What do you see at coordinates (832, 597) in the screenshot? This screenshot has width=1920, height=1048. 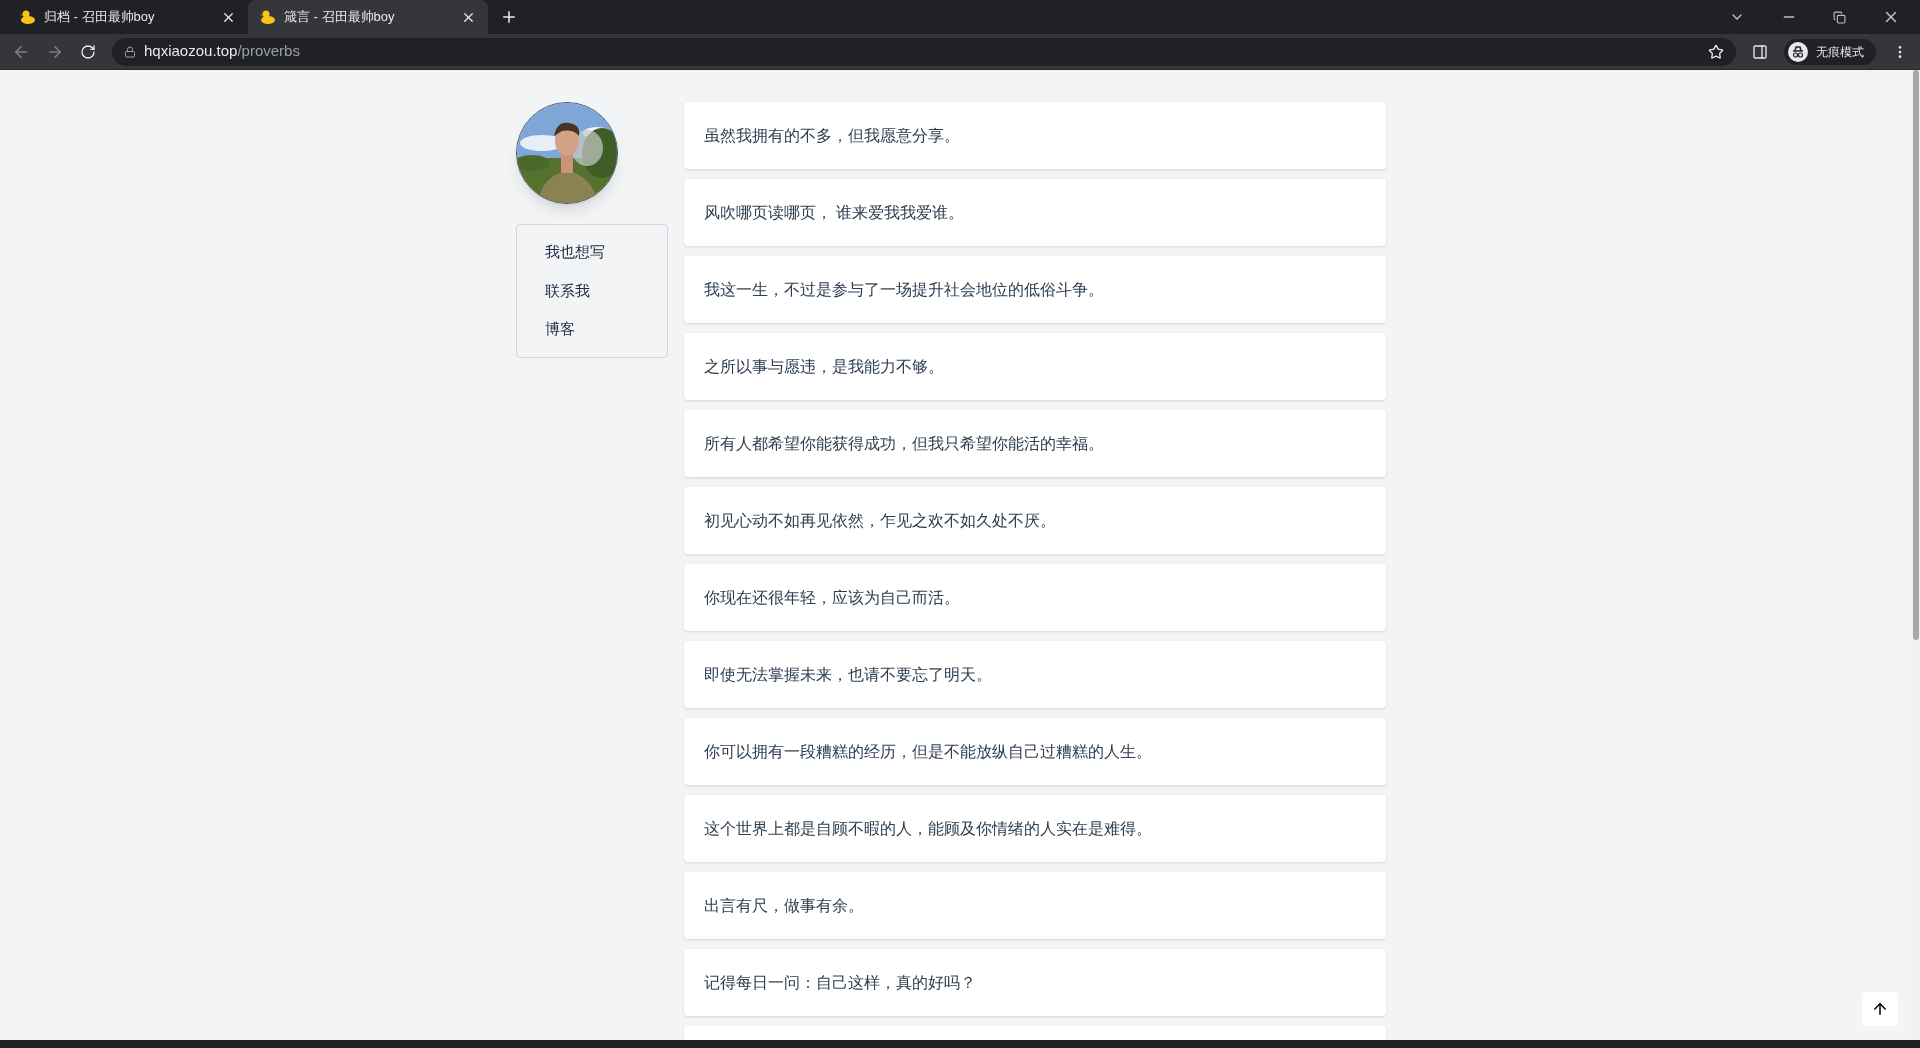 I see `proverb-text: 你现在还很年轻，应该为自己而活。` at bounding box center [832, 597].